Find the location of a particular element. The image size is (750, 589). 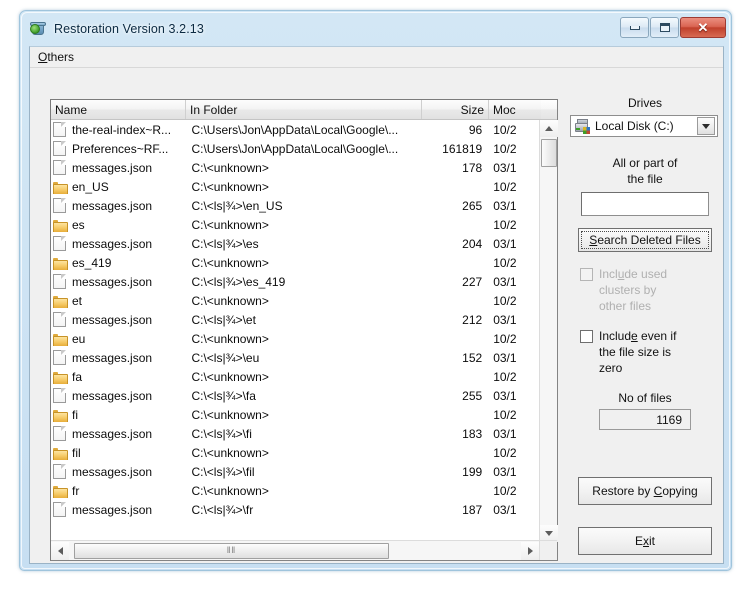

cell-size: 183 is located at coordinates (472, 433).